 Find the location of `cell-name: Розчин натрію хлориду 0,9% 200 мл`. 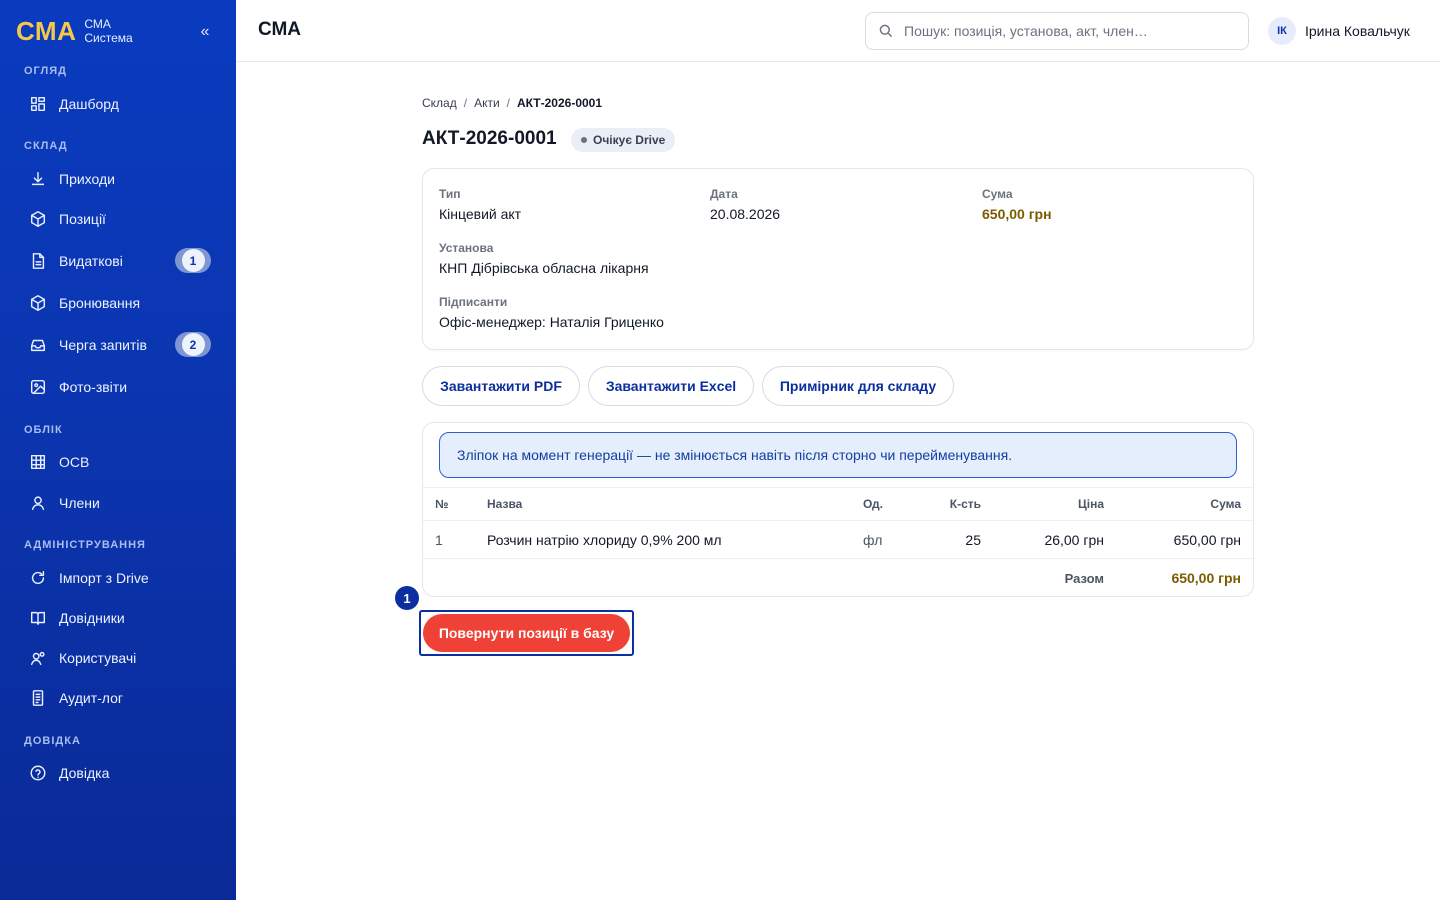

cell-name: Розчин натрію хлориду 0,9% 200 мл is located at coordinates (604, 539).